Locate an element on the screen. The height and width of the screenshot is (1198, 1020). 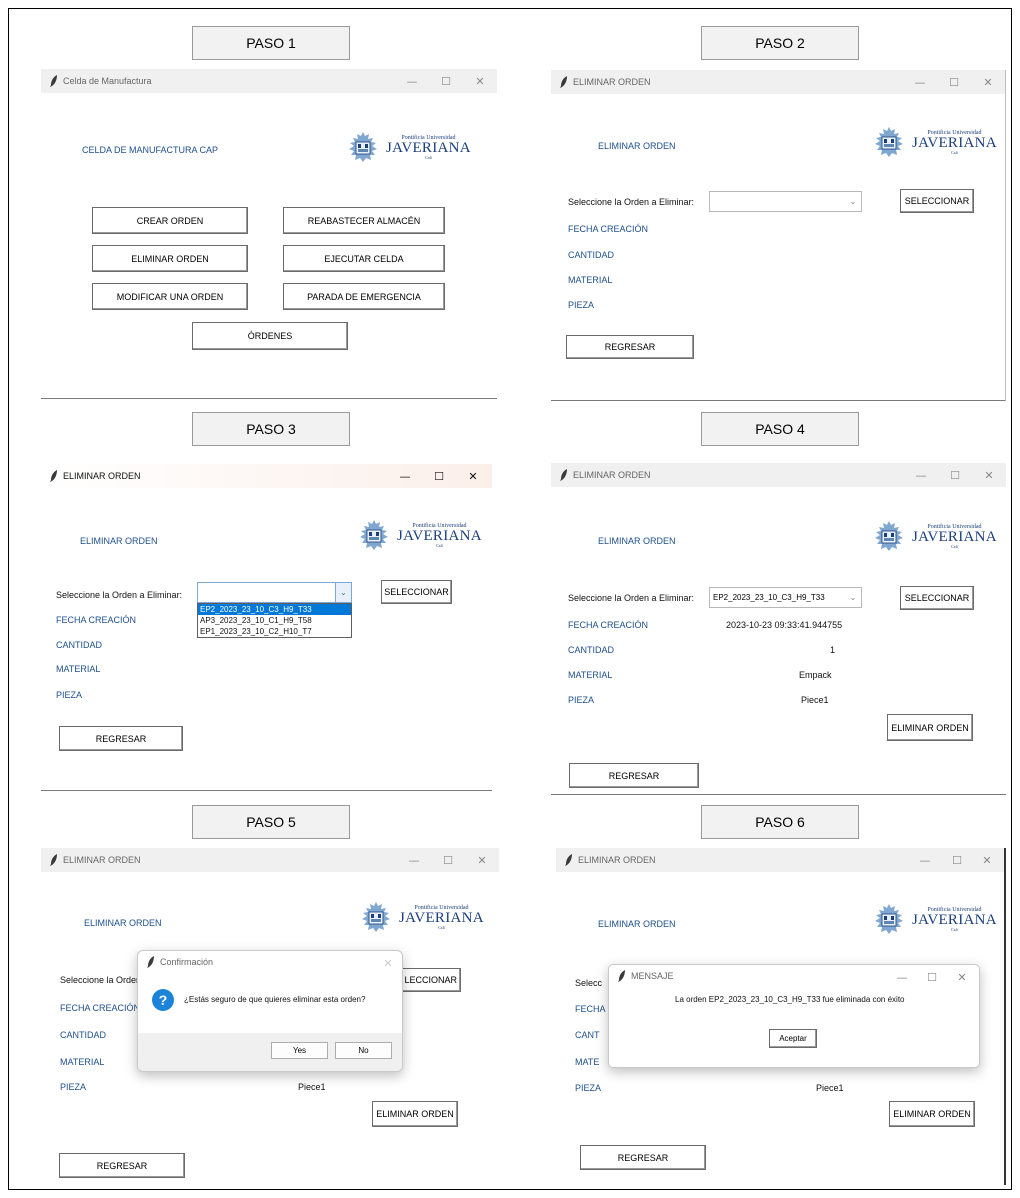
quantity-value: 1 is located at coordinates (833, 650).